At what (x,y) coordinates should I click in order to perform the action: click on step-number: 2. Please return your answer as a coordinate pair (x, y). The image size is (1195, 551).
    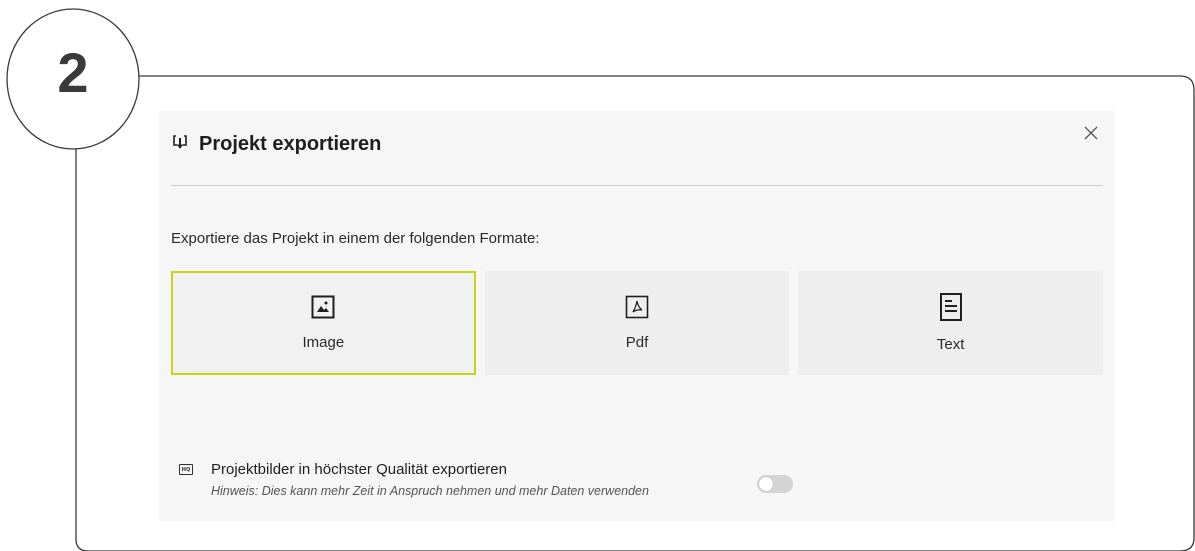
    Looking at the image, I should click on (73, 72).